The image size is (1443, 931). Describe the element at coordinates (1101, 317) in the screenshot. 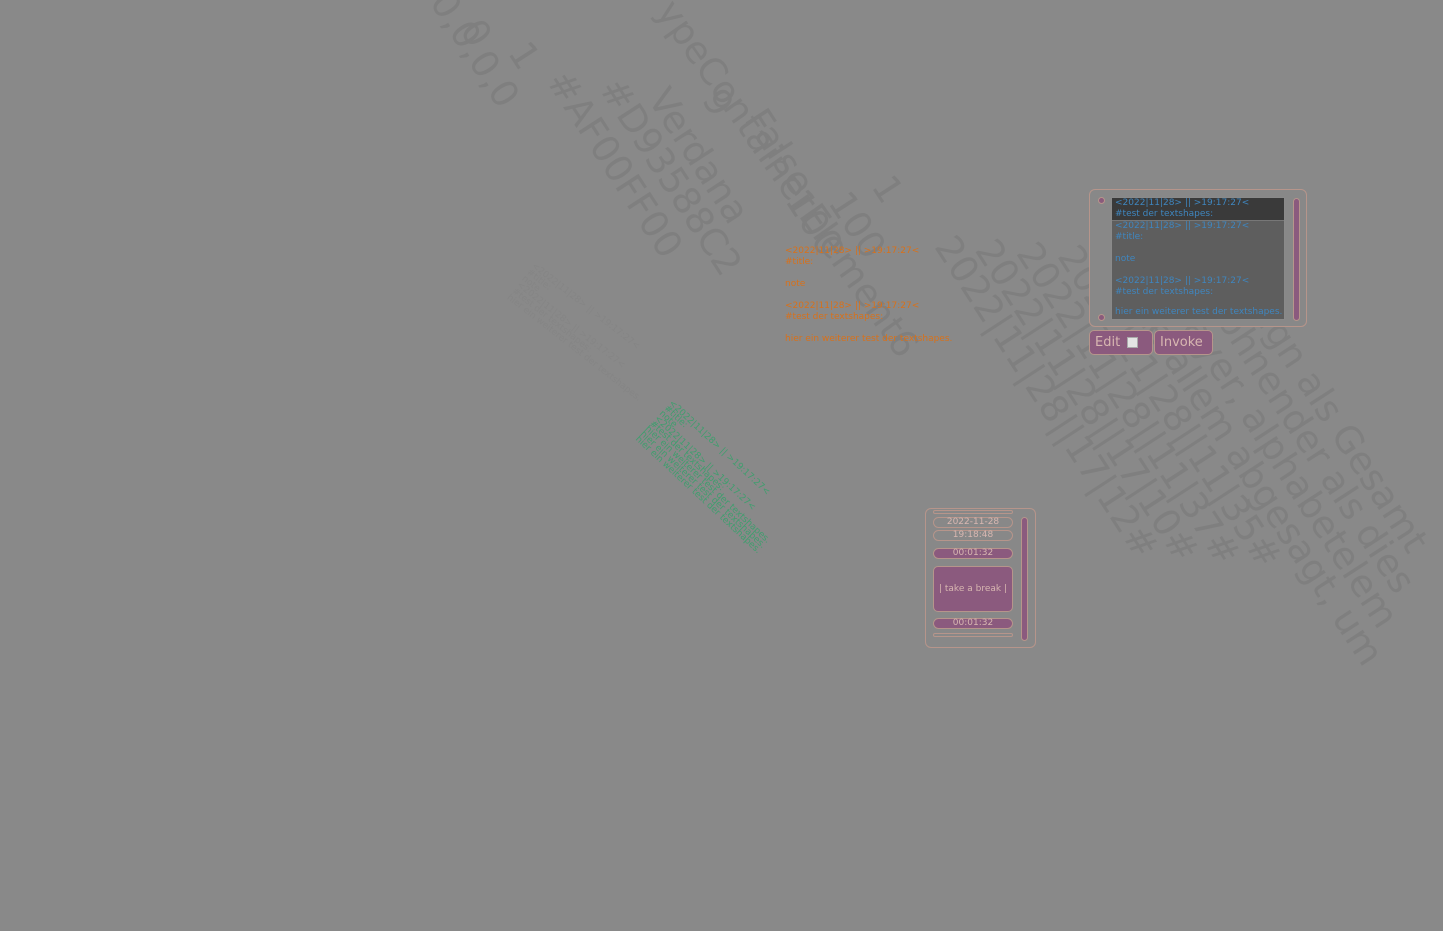

I see `drag-handle-bottom` at that location.